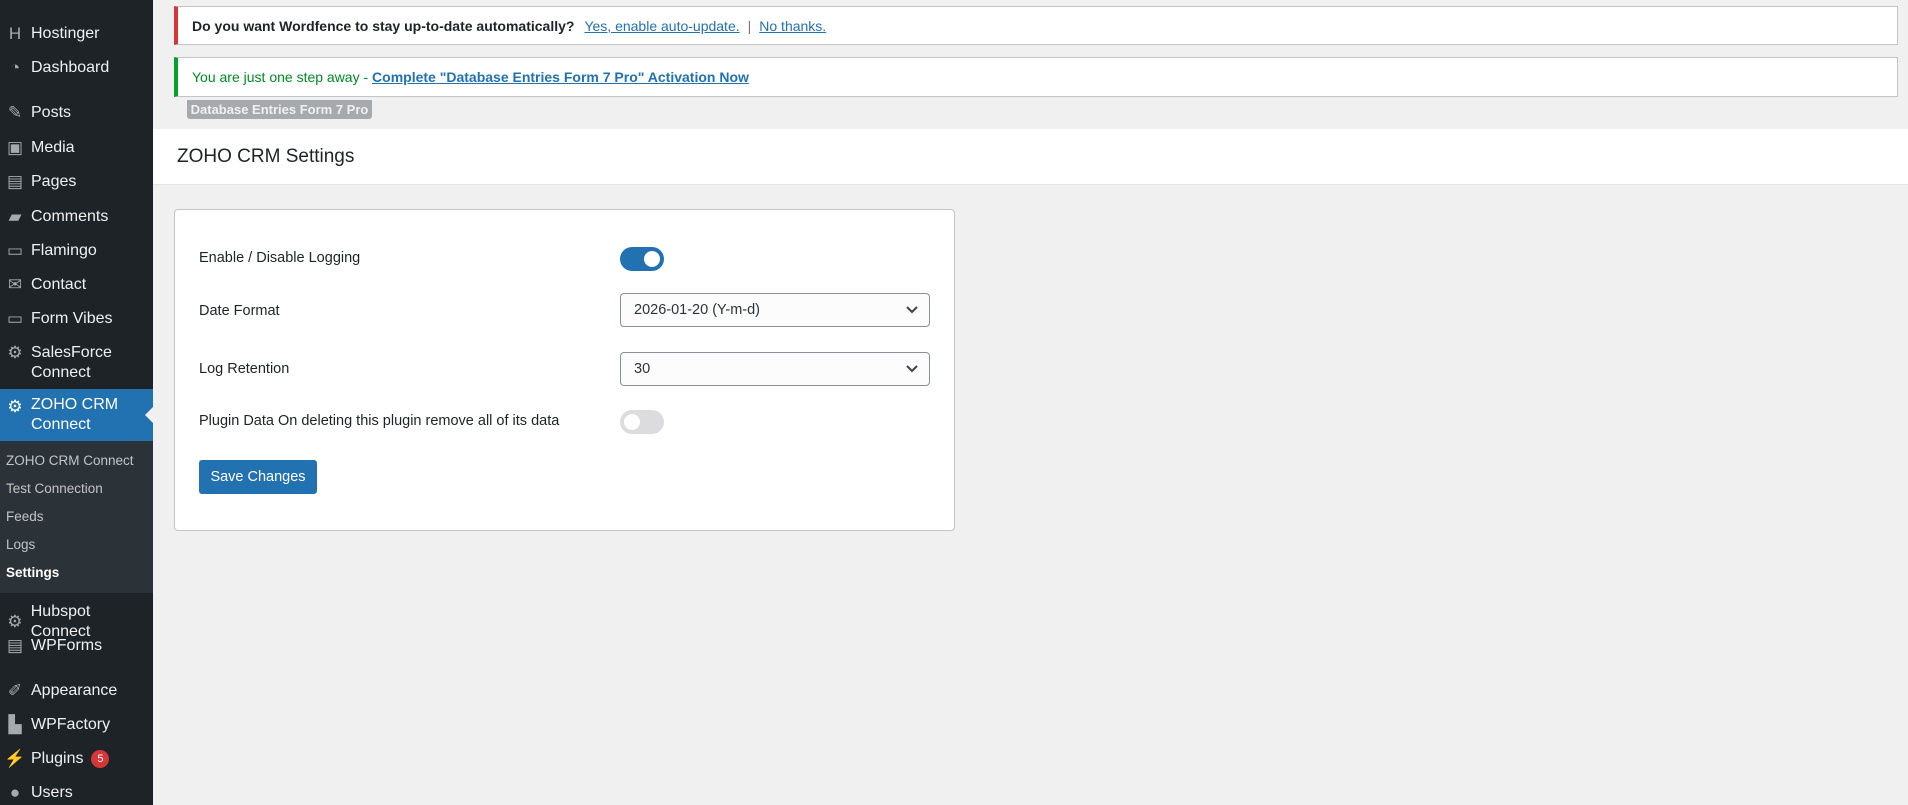  Describe the element at coordinates (15, 112) in the screenshot. I see `pin-icon: ✎` at that location.